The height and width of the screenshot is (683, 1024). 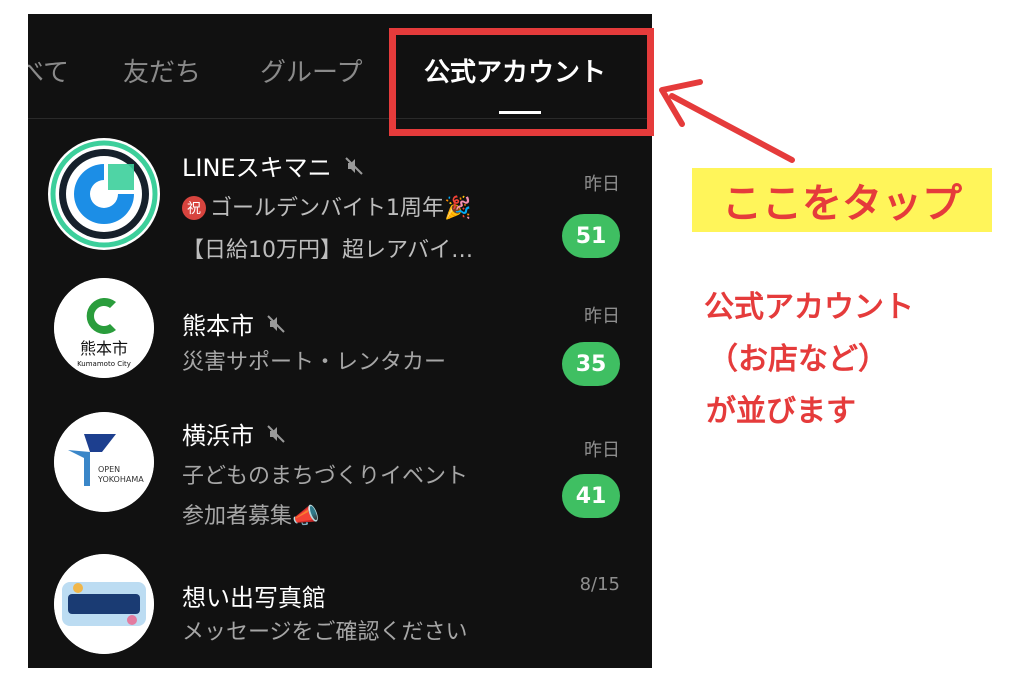 I want to click on chat-name: 熊本市, so click(x=234, y=323).